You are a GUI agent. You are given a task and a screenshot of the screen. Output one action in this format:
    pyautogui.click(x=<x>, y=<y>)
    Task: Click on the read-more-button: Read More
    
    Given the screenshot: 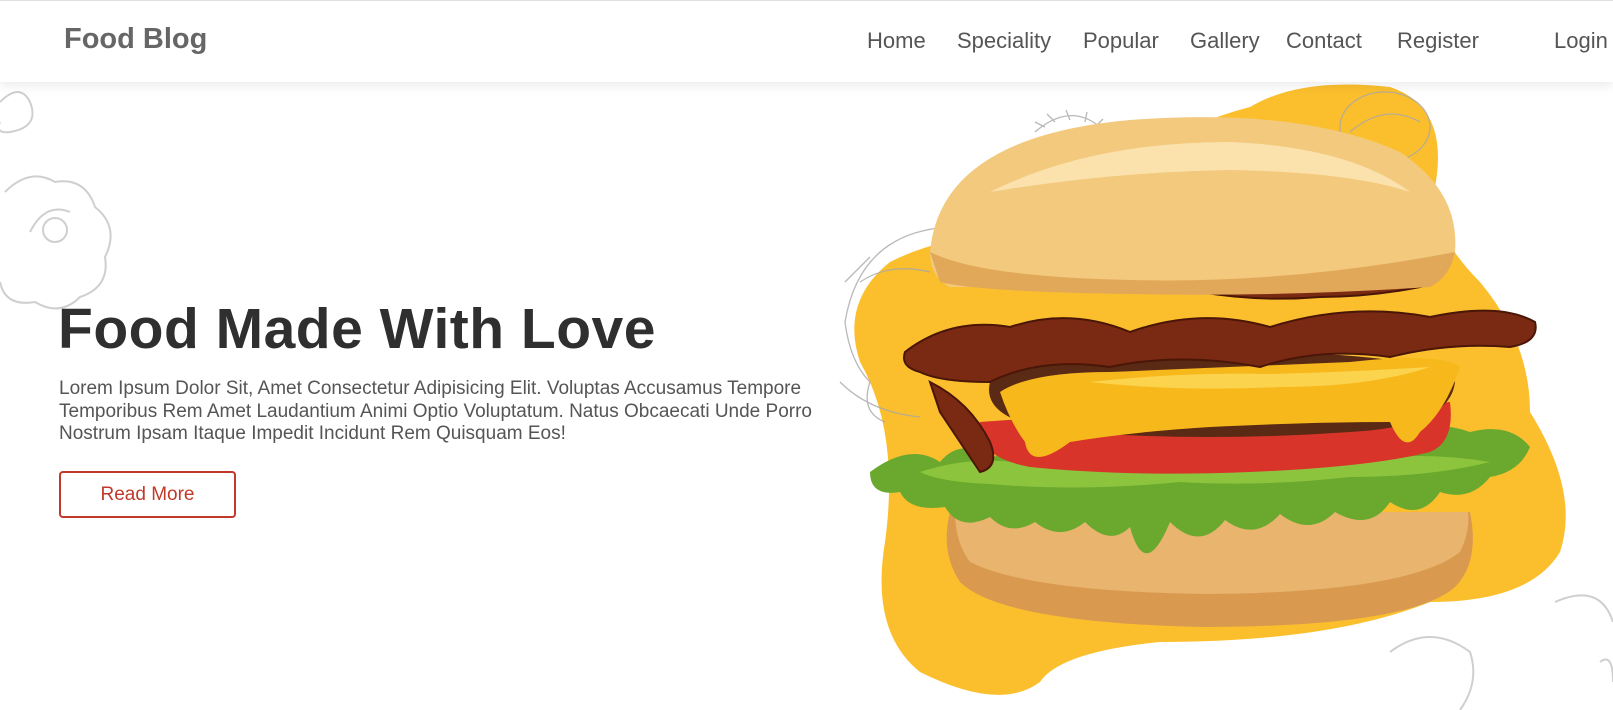 What is the action you would take?
    pyautogui.click(x=147, y=494)
    